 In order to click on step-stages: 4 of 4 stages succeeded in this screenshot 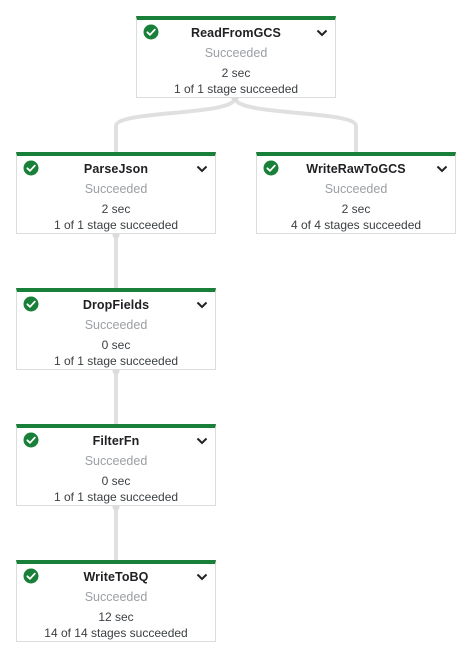, I will do `click(356, 225)`.